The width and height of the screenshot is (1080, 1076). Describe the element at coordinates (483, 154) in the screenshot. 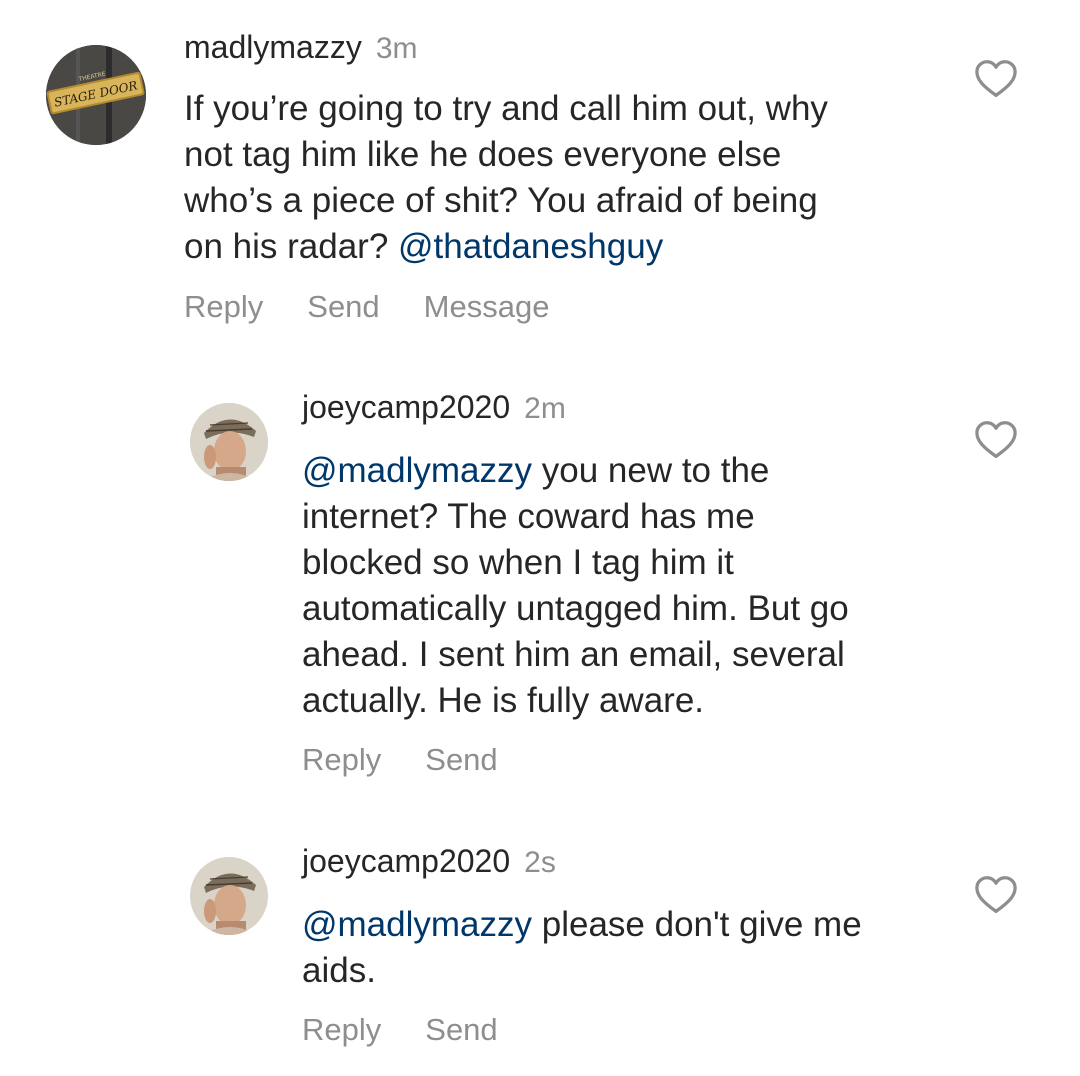

I see `comment-text-segment: not tag him like he does everyone else` at that location.